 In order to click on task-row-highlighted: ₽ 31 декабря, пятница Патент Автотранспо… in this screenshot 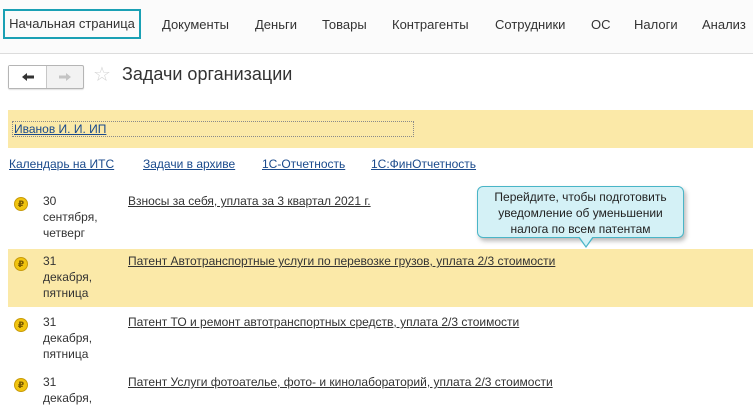, I will do `click(380, 278)`.